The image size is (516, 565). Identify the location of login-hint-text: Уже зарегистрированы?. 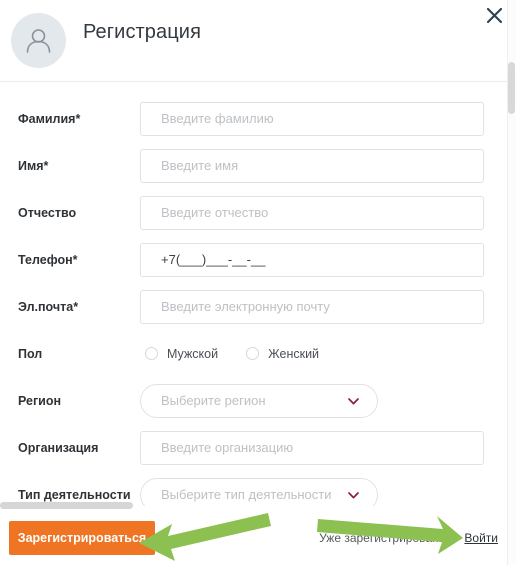
(386, 538).